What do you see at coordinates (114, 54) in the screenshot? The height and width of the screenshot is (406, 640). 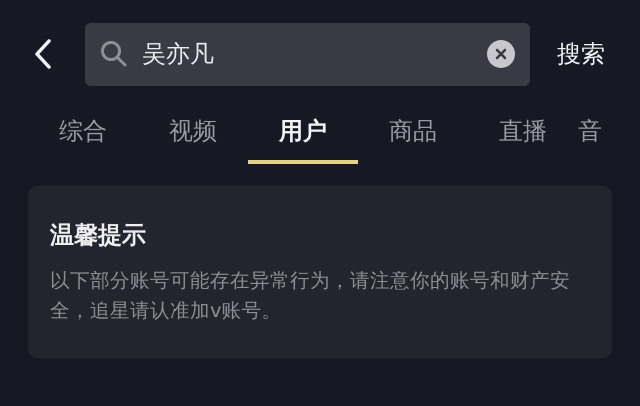 I see `search-icon` at bounding box center [114, 54].